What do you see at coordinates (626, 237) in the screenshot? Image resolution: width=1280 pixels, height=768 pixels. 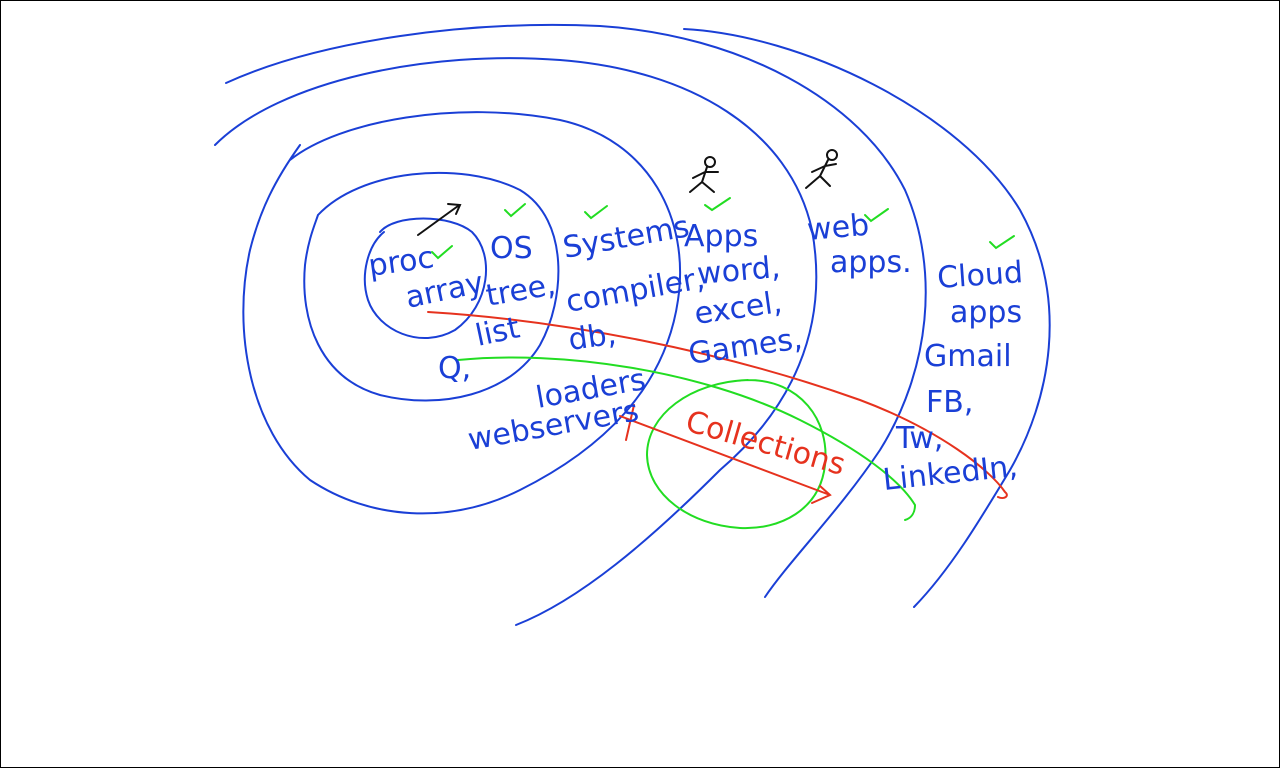 I see `systems-label: Systems` at bounding box center [626, 237].